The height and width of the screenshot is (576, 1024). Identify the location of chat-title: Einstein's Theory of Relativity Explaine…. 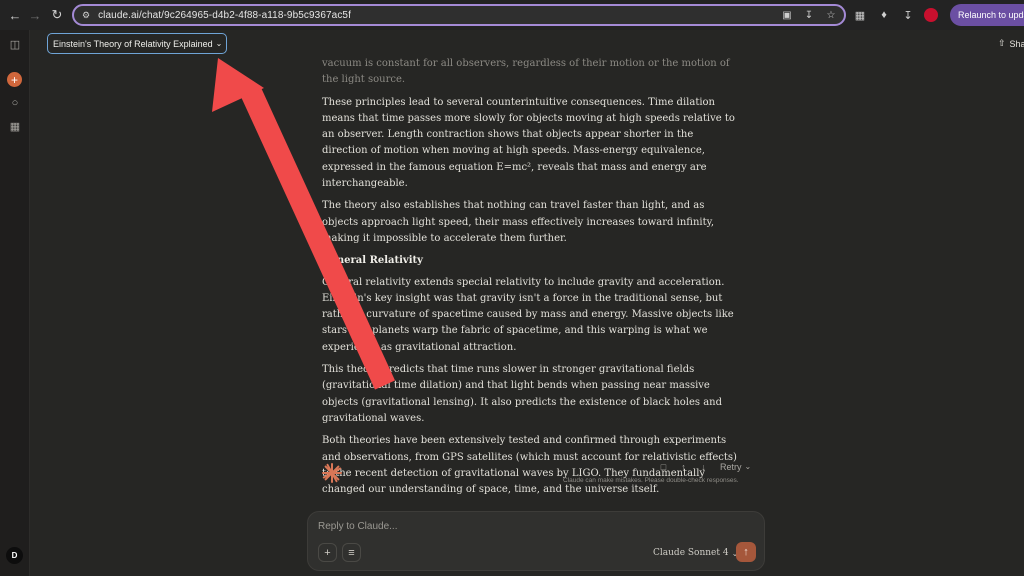
(133, 43).